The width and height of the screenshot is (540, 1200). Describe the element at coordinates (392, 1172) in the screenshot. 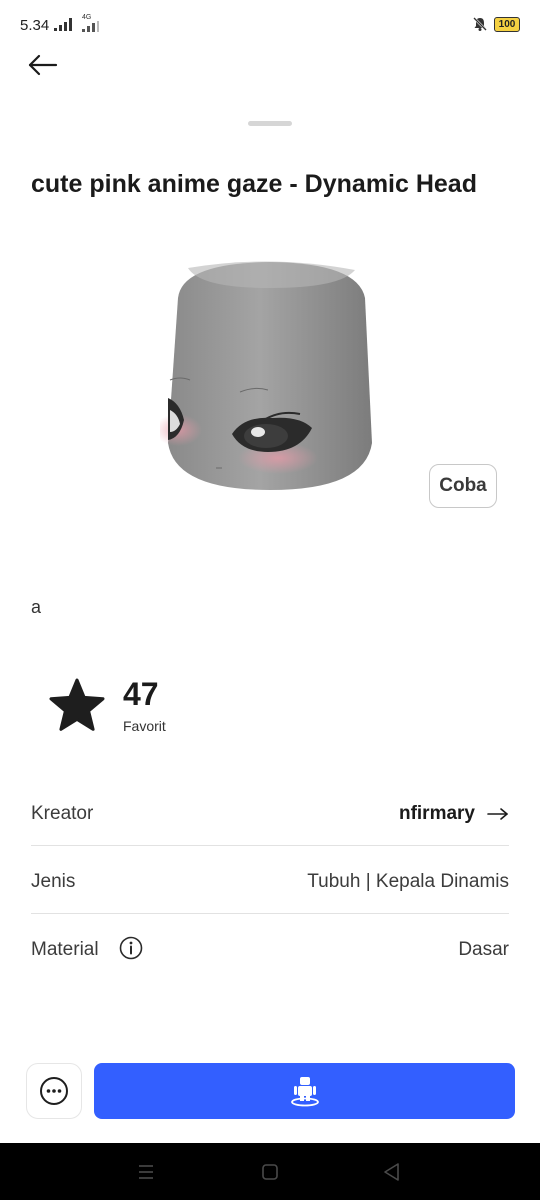

I see `back-triangle-icon` at that location.